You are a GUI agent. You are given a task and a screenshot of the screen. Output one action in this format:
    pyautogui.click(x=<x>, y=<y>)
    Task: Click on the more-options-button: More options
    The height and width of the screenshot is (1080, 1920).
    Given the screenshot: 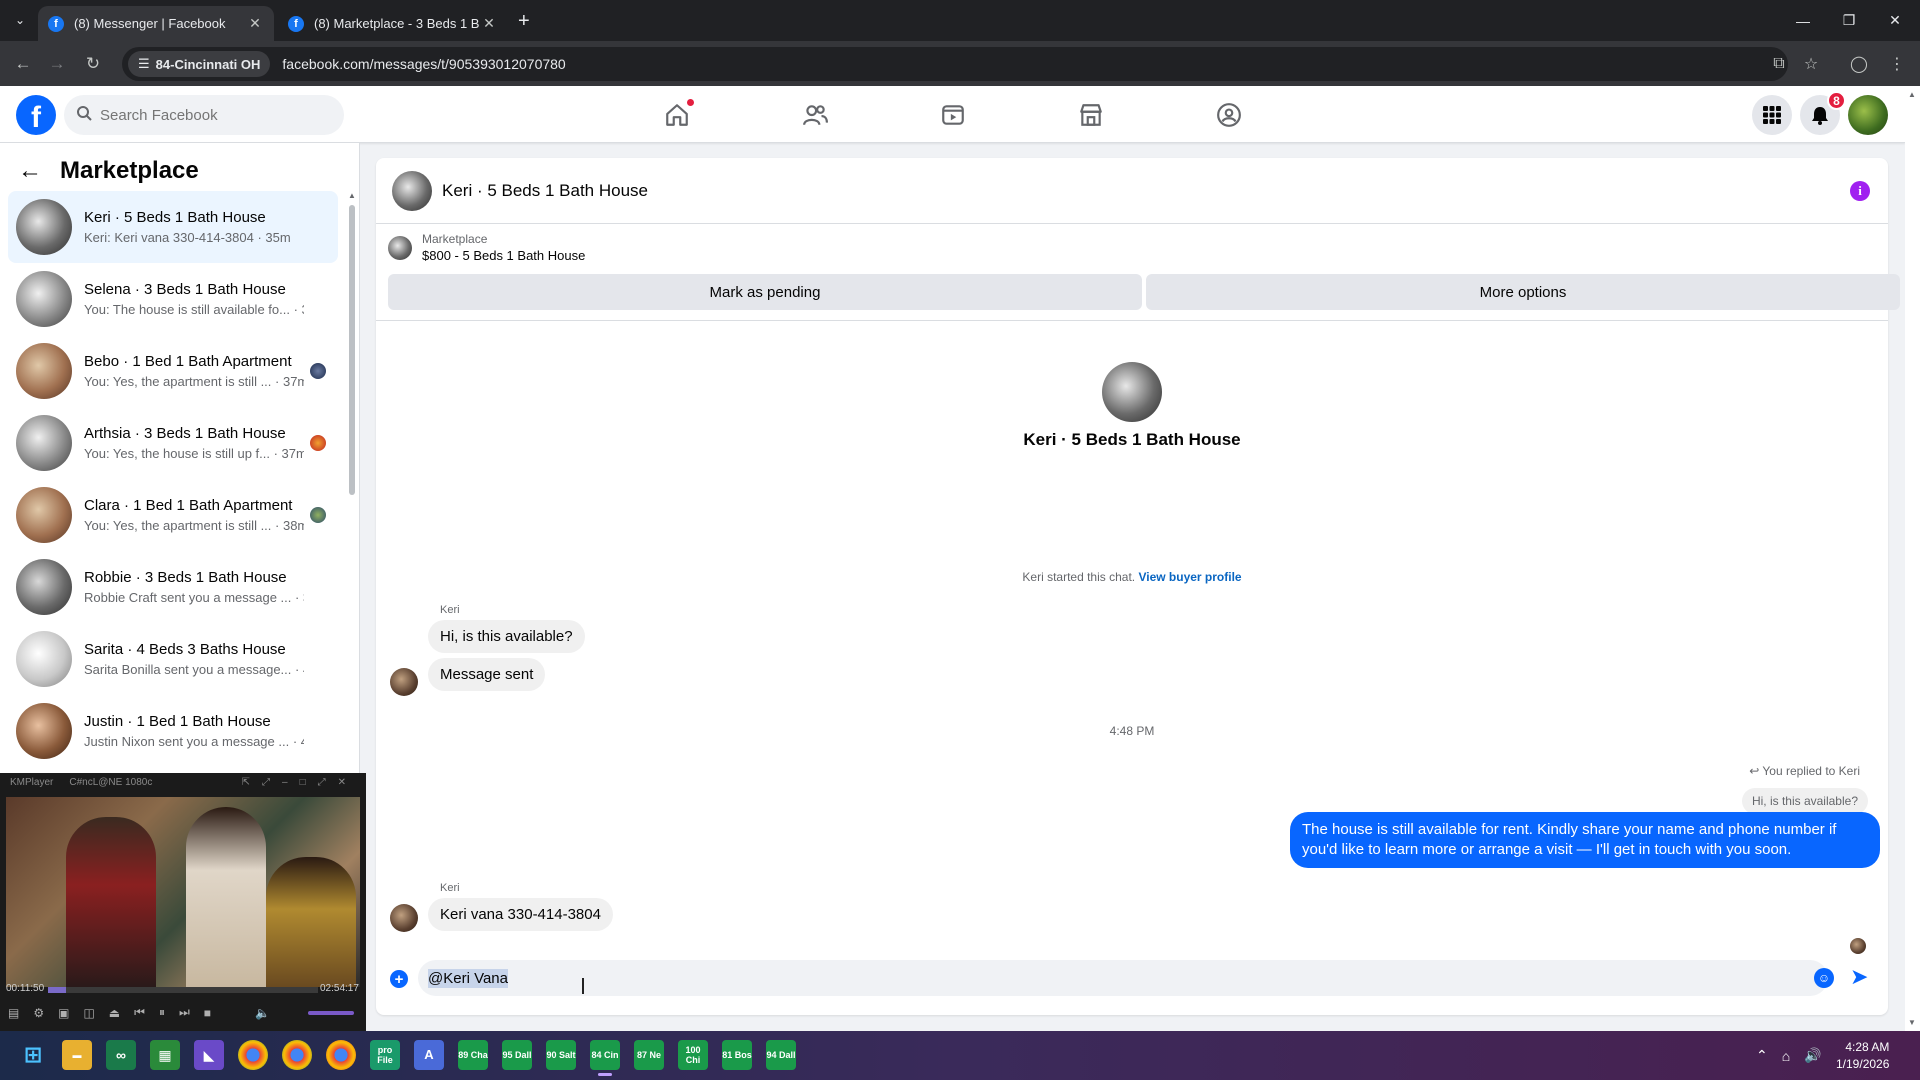 What is the action you would take?
    pyautogui.click(x=1523, y=292)
    